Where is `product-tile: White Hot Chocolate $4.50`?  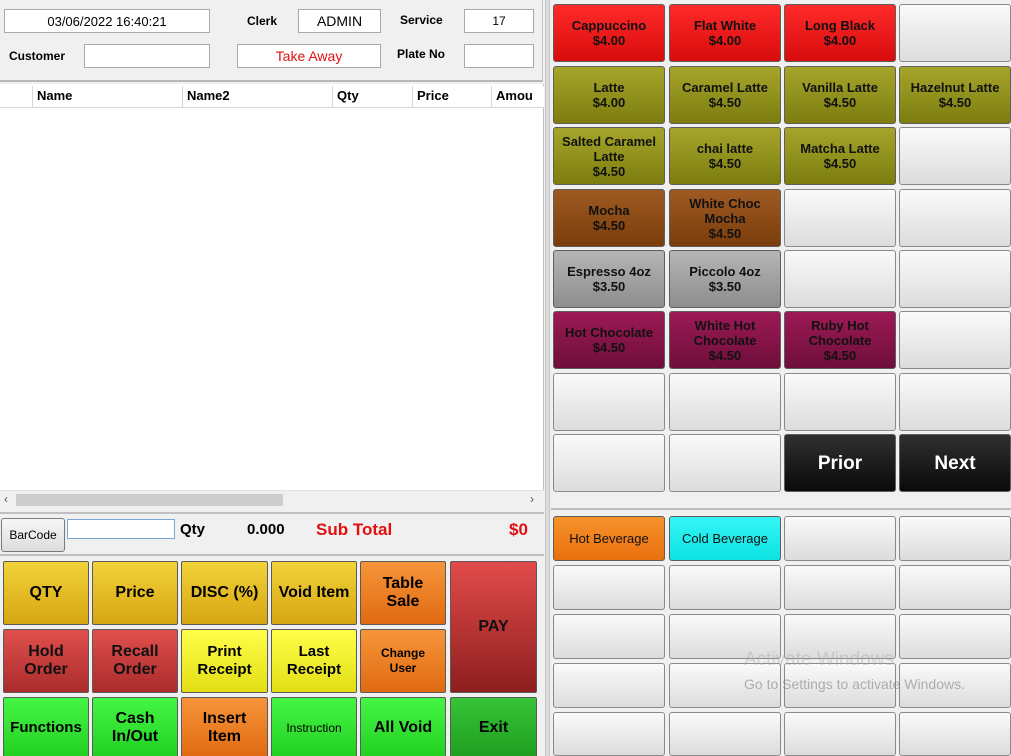
product-tile: White Hot Chocolate $4.50 is located at coordinates (725, 340).